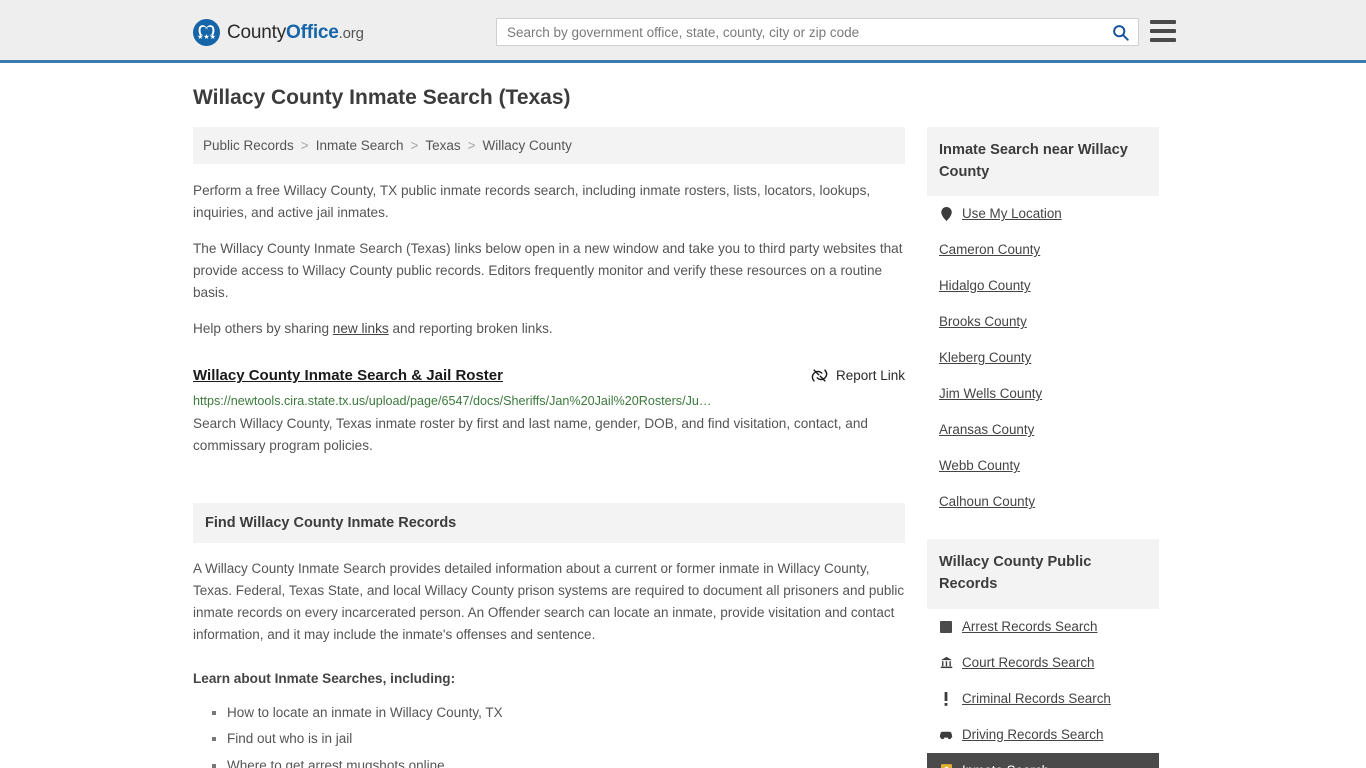  I want to click on inmate-icon, so click(946, 766).